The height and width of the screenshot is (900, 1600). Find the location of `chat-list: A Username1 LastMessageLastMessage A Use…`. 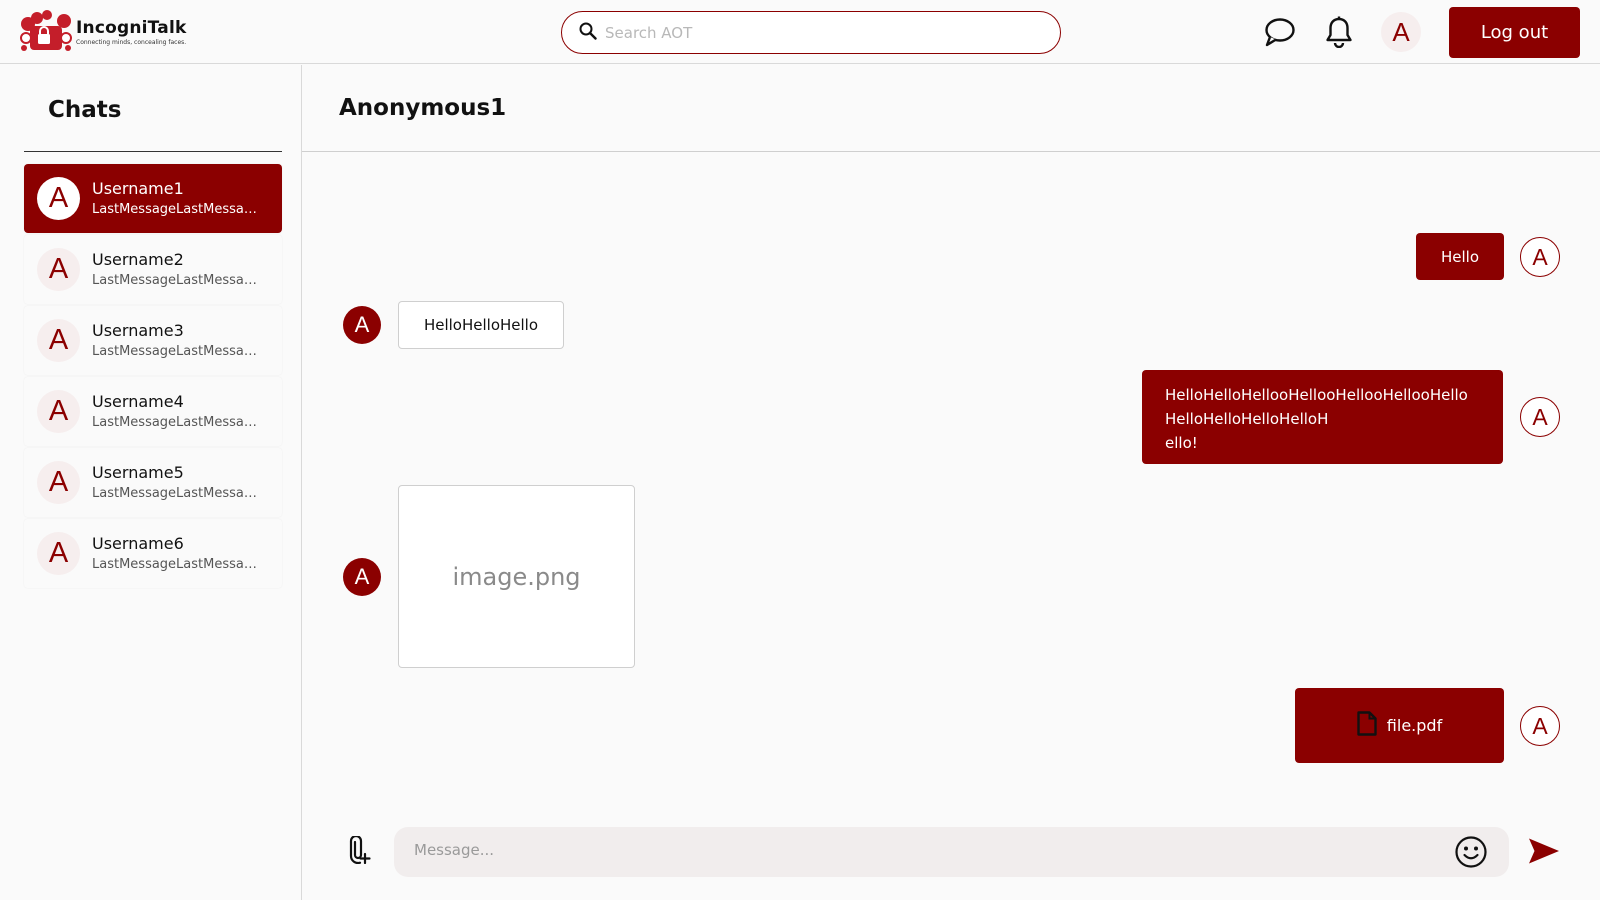

chat-list: A Username1 LastMessageLastMessage A Use… is located at coordinates (153, 377).